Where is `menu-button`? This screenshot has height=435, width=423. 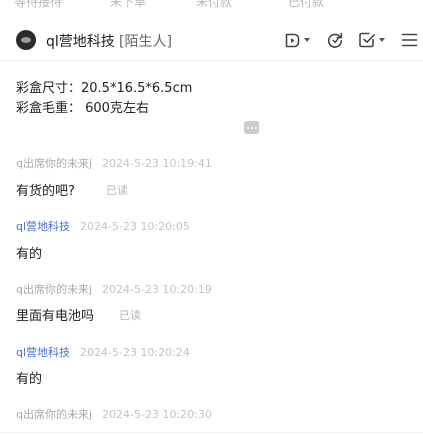 menu-button is located at coordinates (409, 40).